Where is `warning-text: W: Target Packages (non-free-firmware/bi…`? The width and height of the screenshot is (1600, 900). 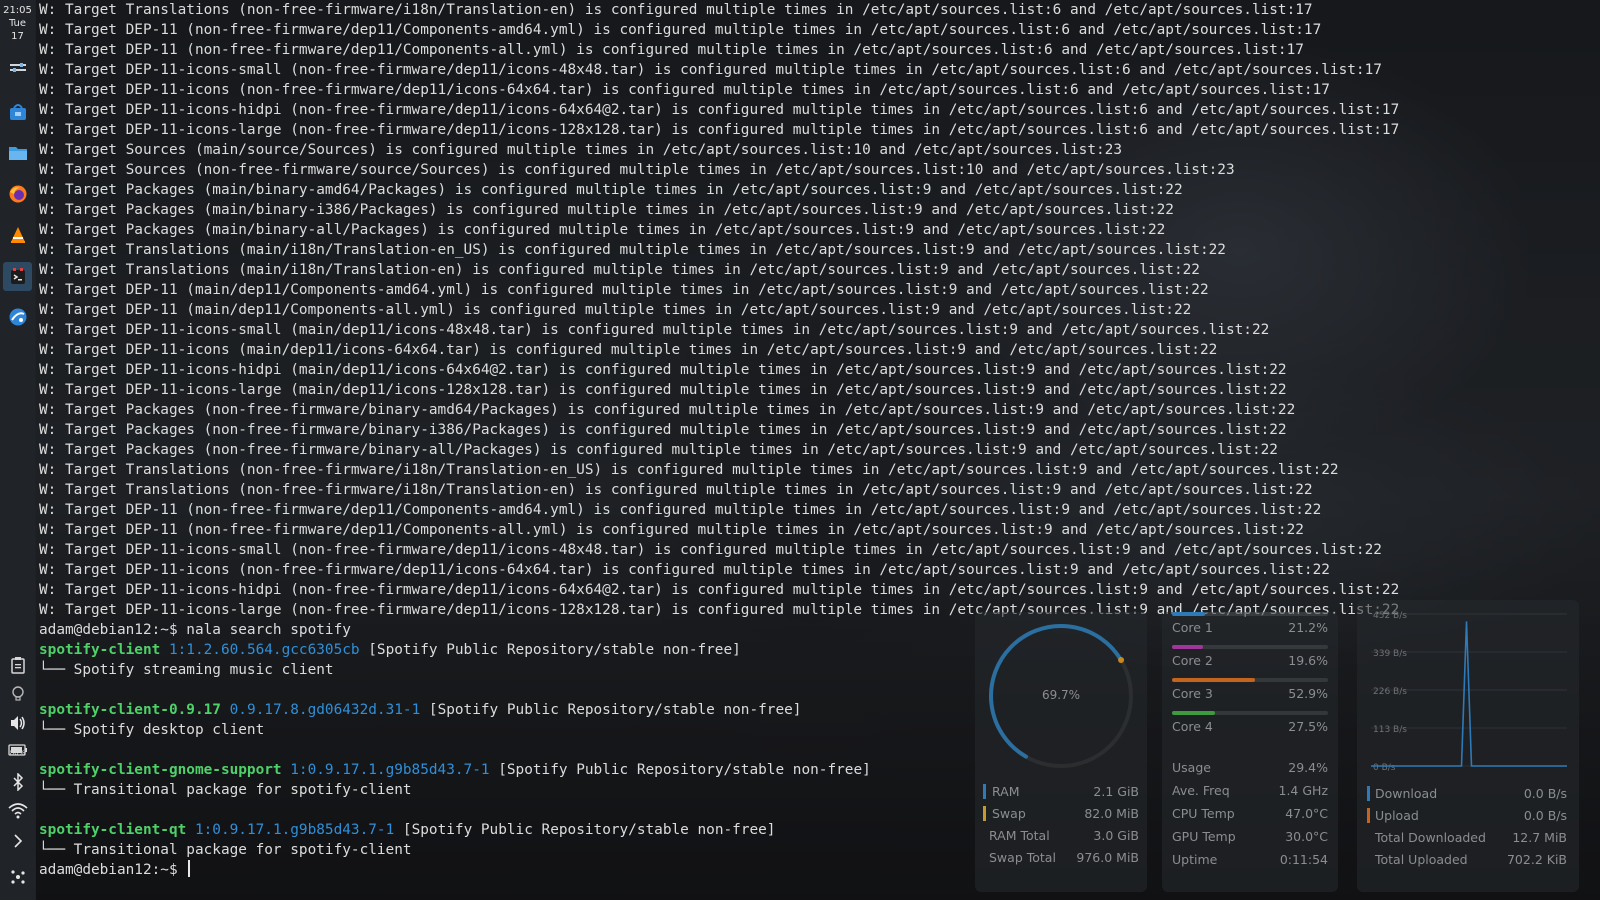 warning-text: W: Target Packages (non-free-firmware/bi… is located at coordinates (663, 430).